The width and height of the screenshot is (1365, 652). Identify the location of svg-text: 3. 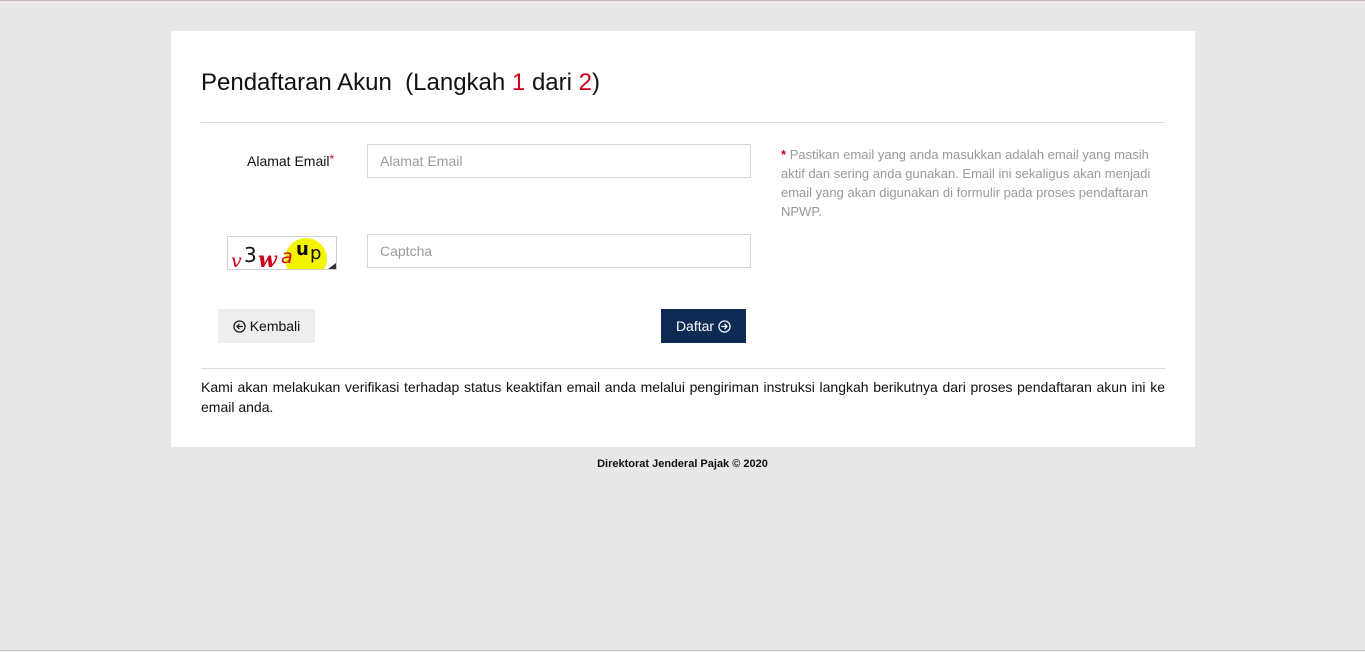
(250, 255).